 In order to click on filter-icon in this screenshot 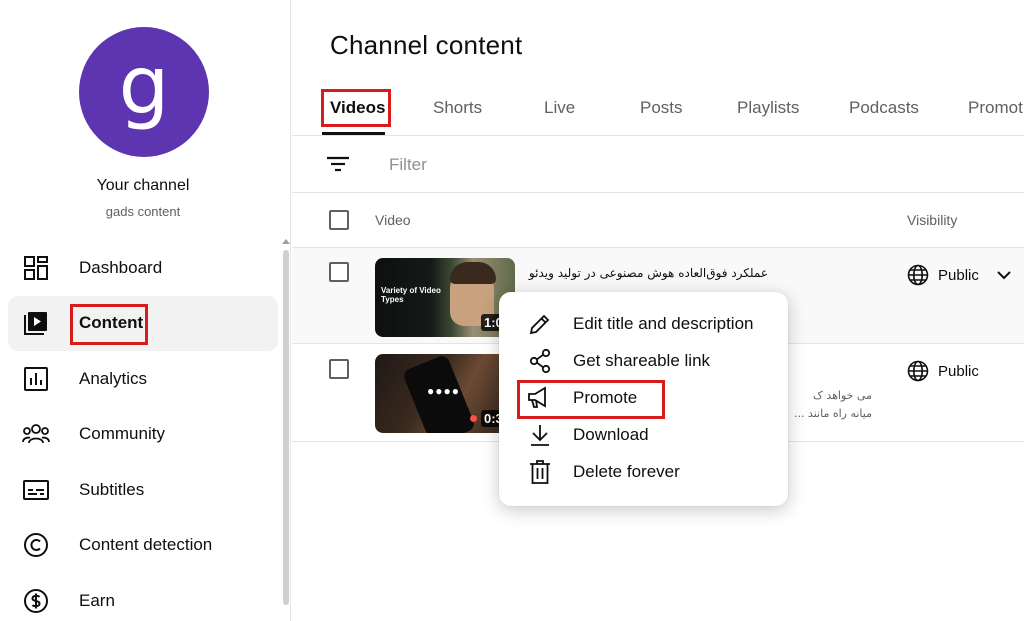, I will do `click(338, 166)`.